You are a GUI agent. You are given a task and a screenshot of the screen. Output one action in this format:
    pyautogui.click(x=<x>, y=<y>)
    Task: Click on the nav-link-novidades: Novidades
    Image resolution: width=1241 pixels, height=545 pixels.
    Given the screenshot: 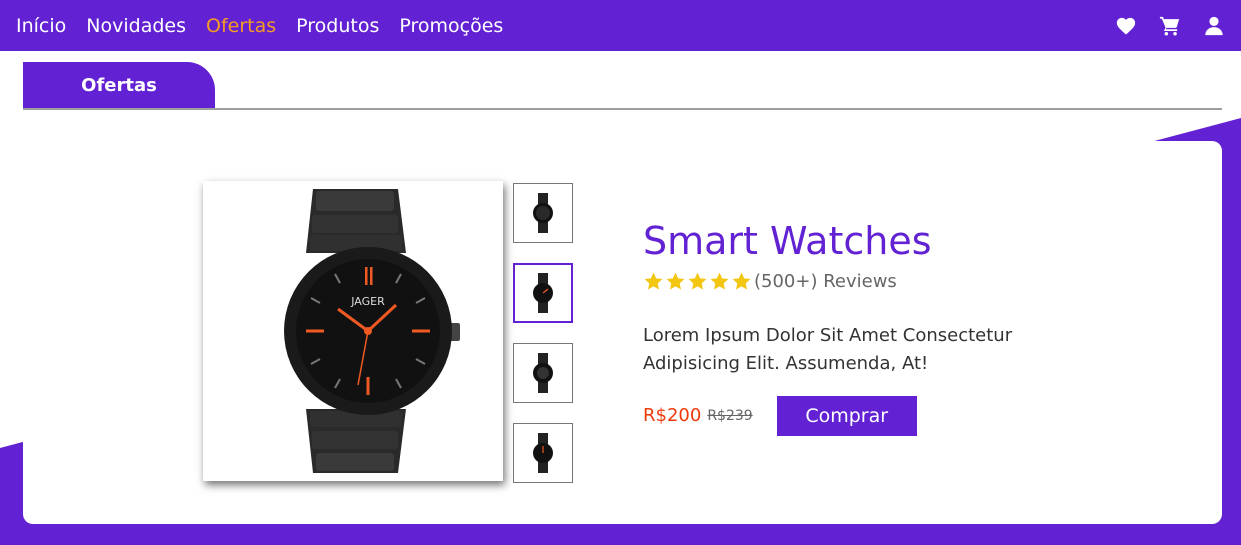 What is the action you would take?
    pyautogui.click(x=136, y=26)
    